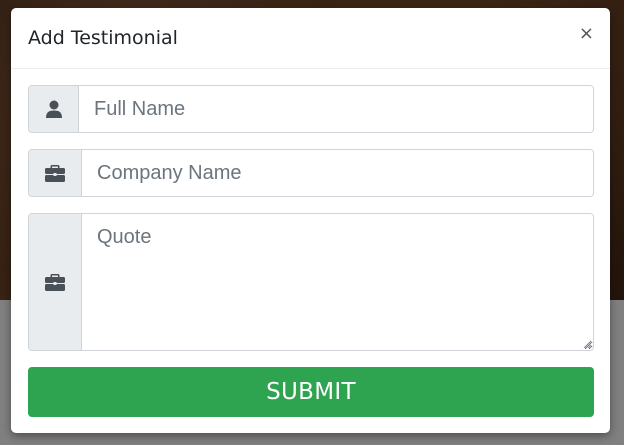 This screenshot has width=624, height=445. I want to click on company-name-group, so click(311, 173).